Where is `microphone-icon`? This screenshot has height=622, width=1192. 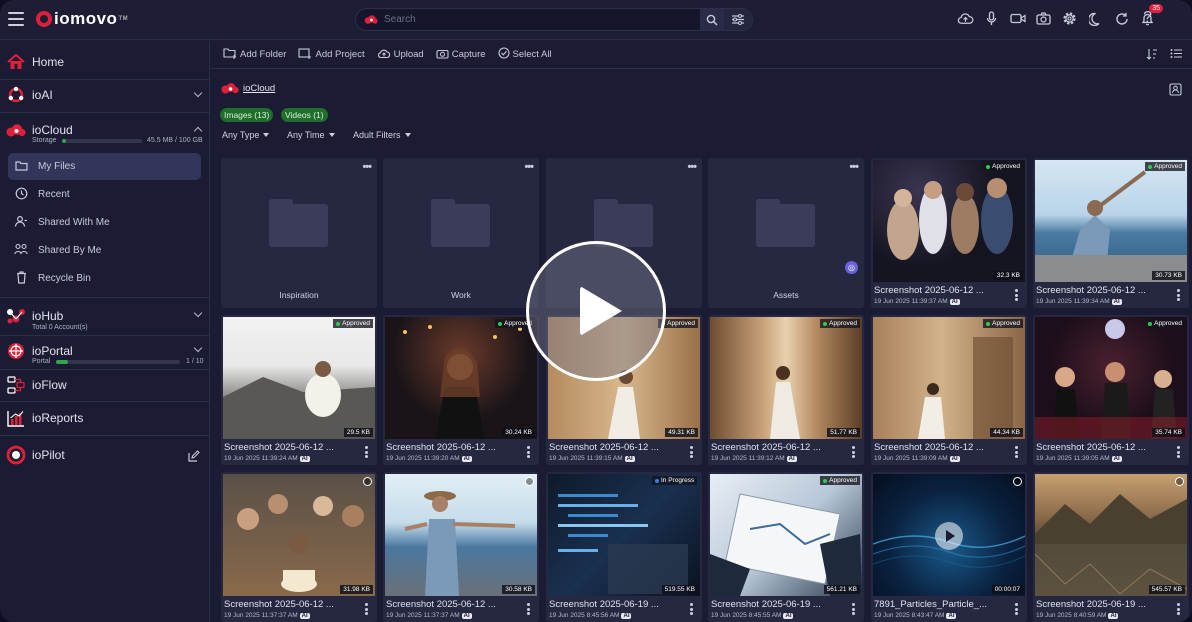
microphone-icon is located at coordinates (991, 18).